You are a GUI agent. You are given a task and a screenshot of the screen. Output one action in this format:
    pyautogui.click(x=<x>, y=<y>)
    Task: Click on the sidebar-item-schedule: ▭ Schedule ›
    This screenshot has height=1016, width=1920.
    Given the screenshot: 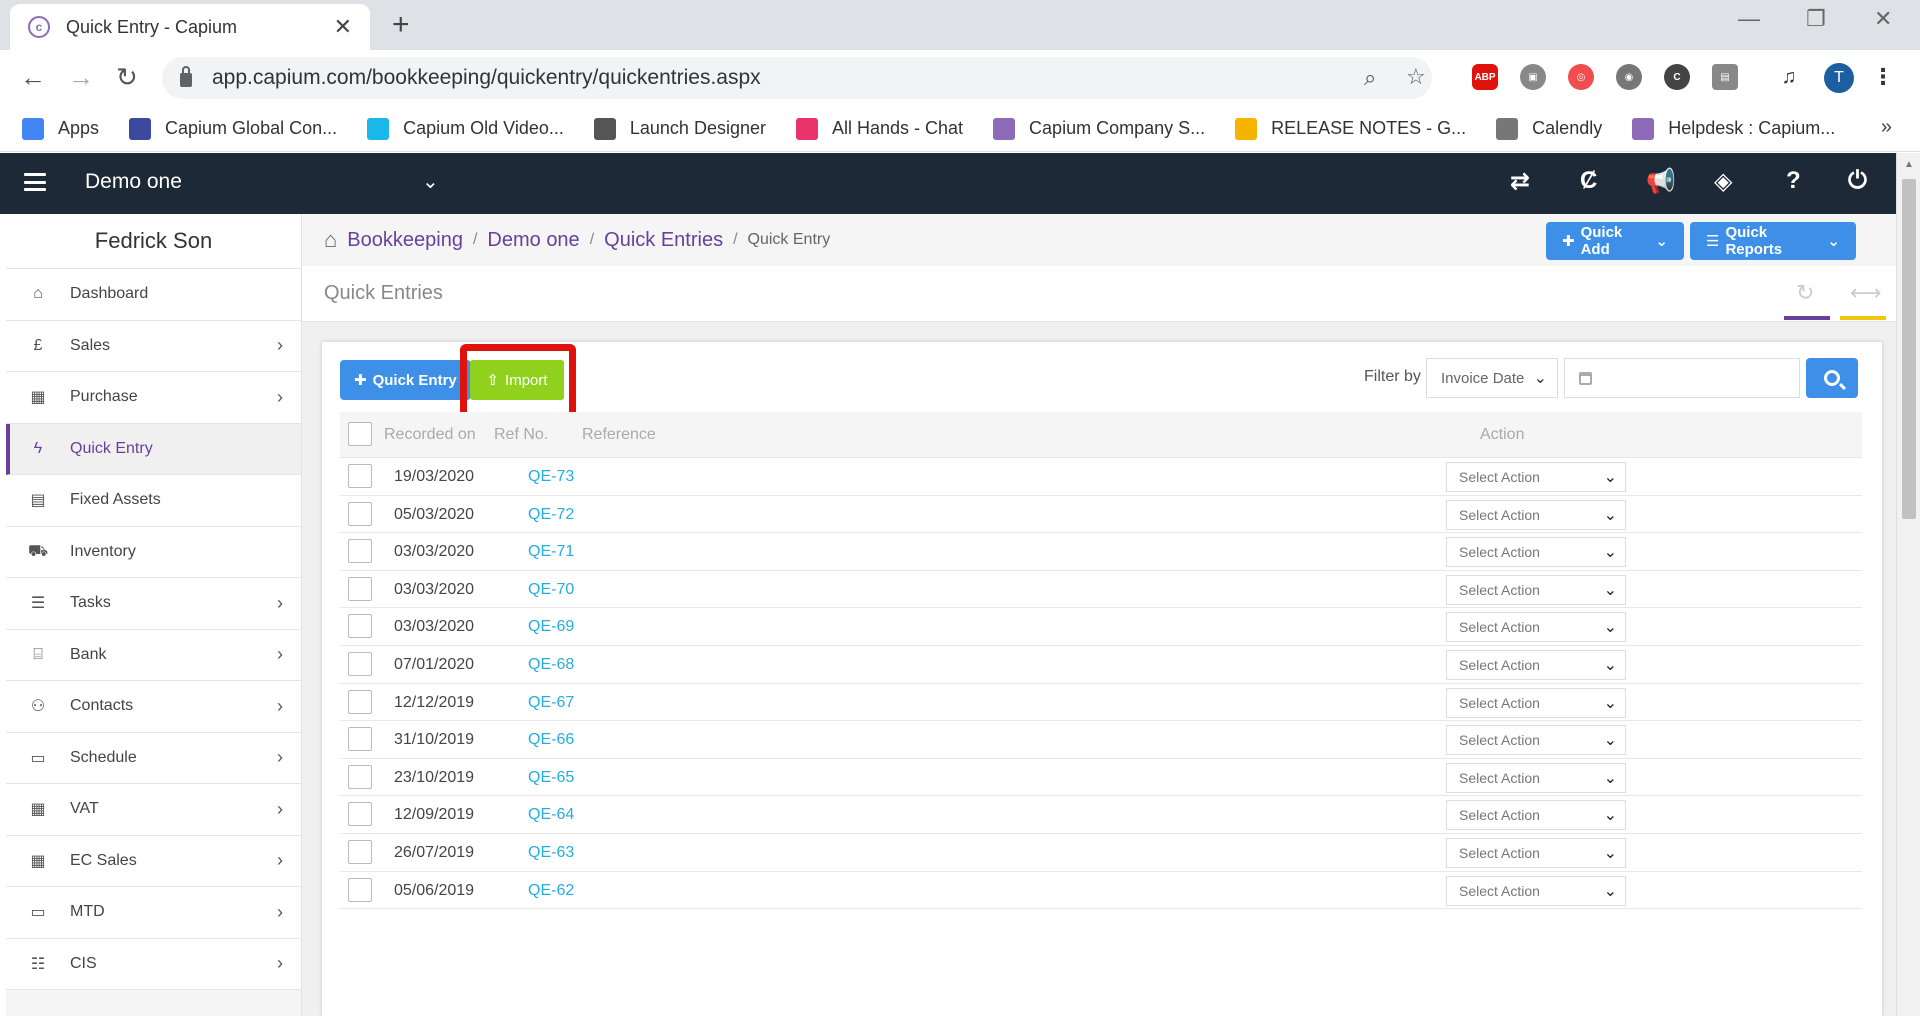 What is the action you would take?
    pyautogui.click(x=153, y=758)
    